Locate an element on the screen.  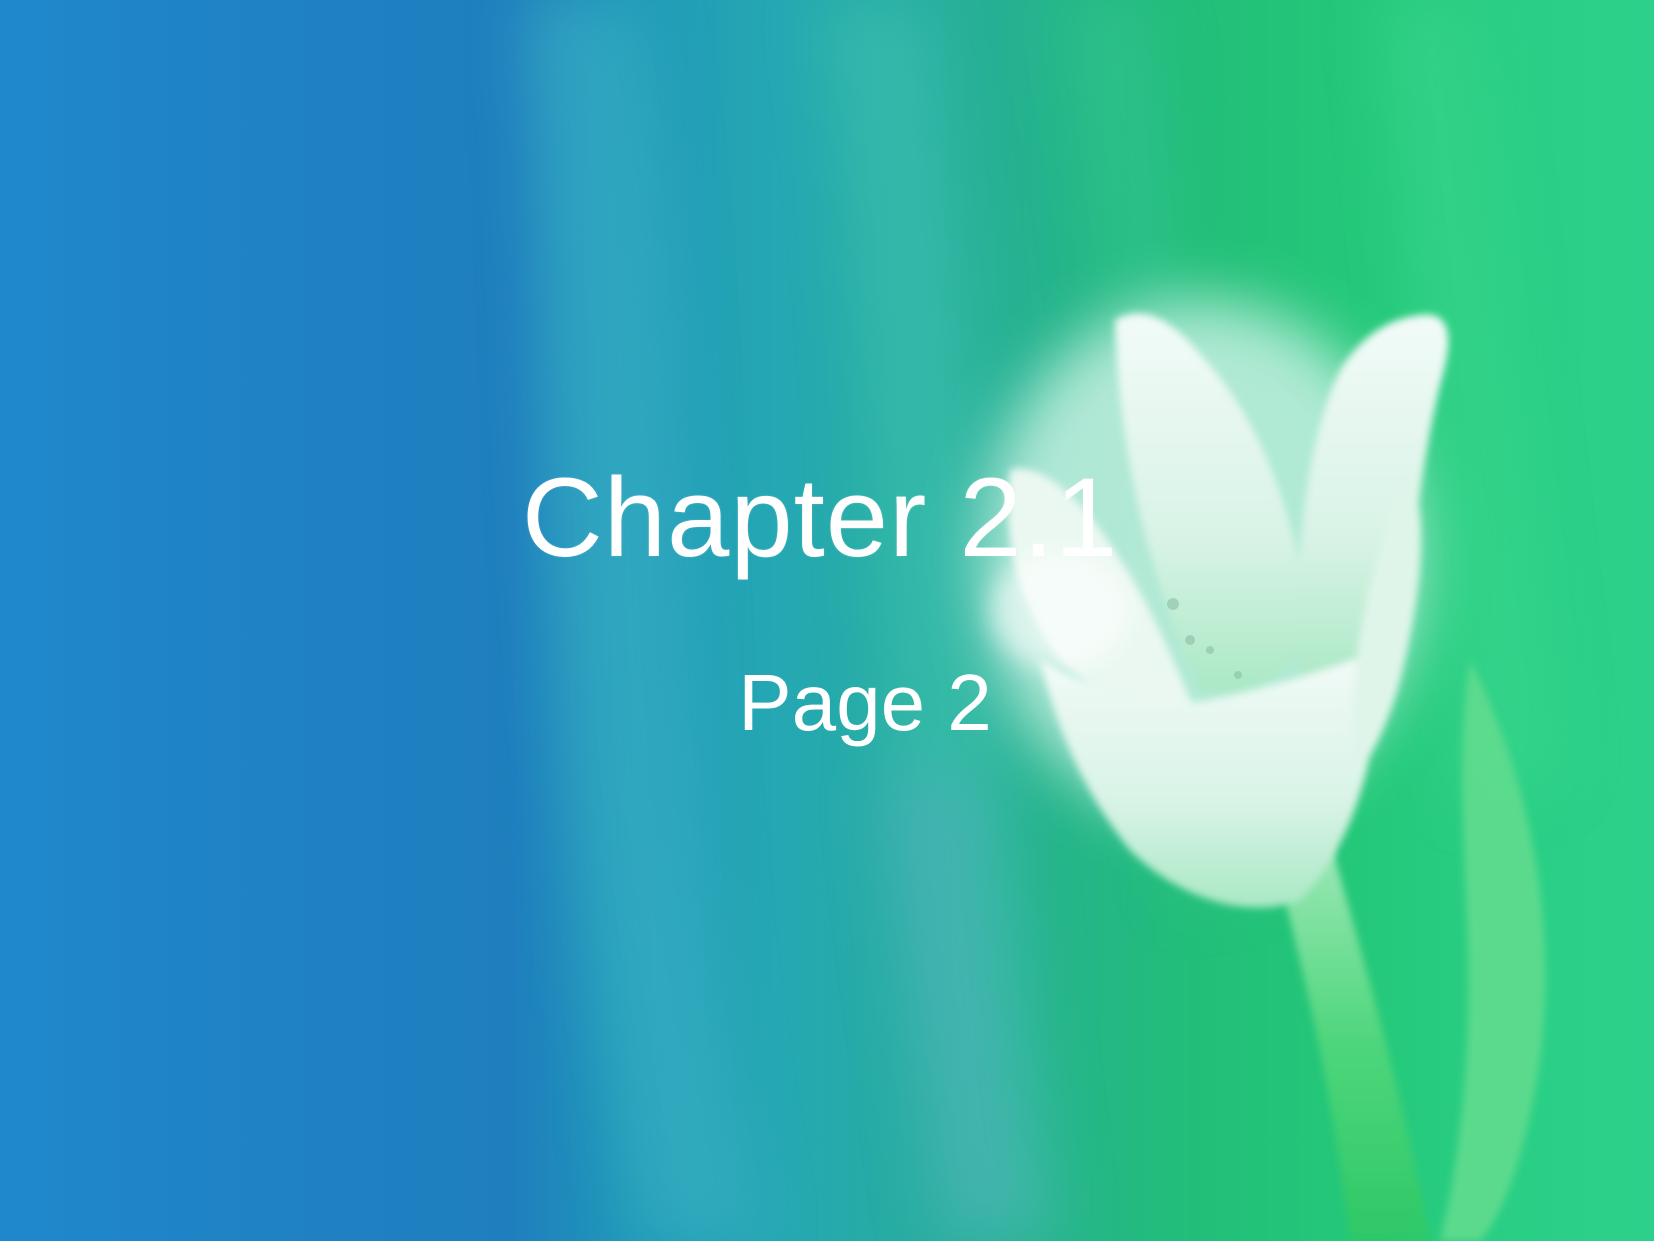
slide-title: Chapter 2.1 is located at coordinates (820, 517).